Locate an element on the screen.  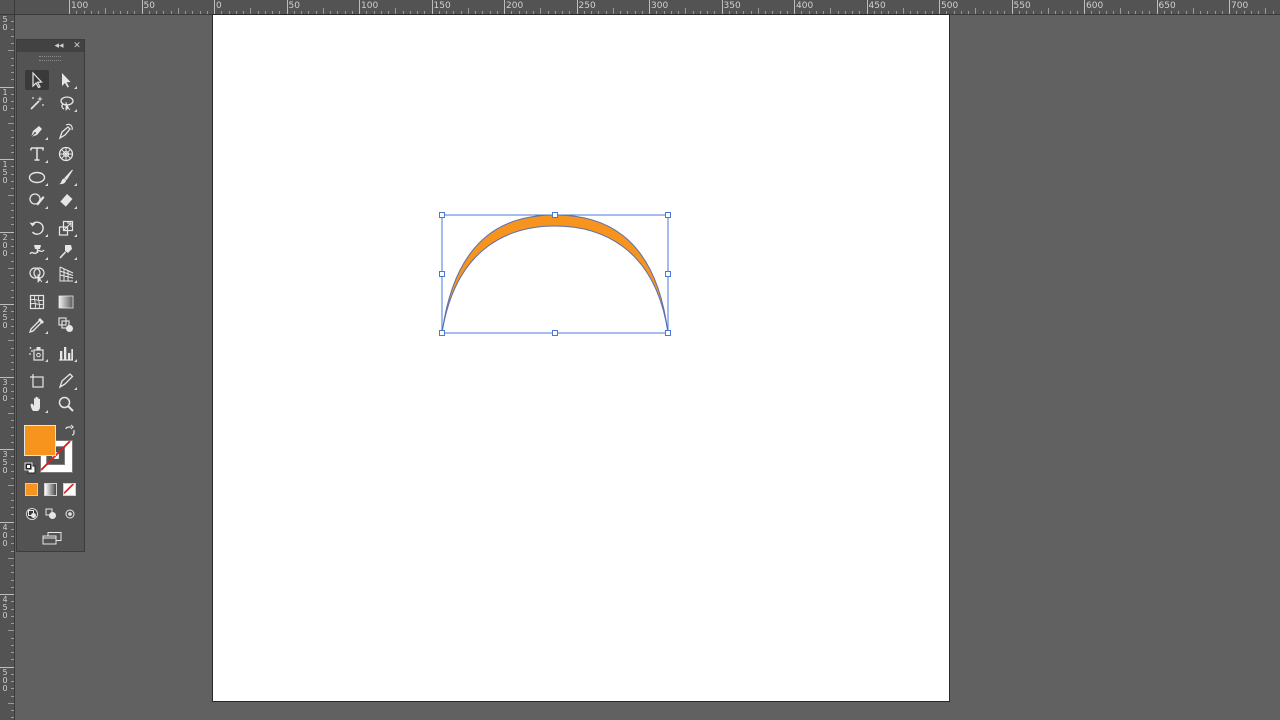
scale-tool is located at coordinates (66, 228).